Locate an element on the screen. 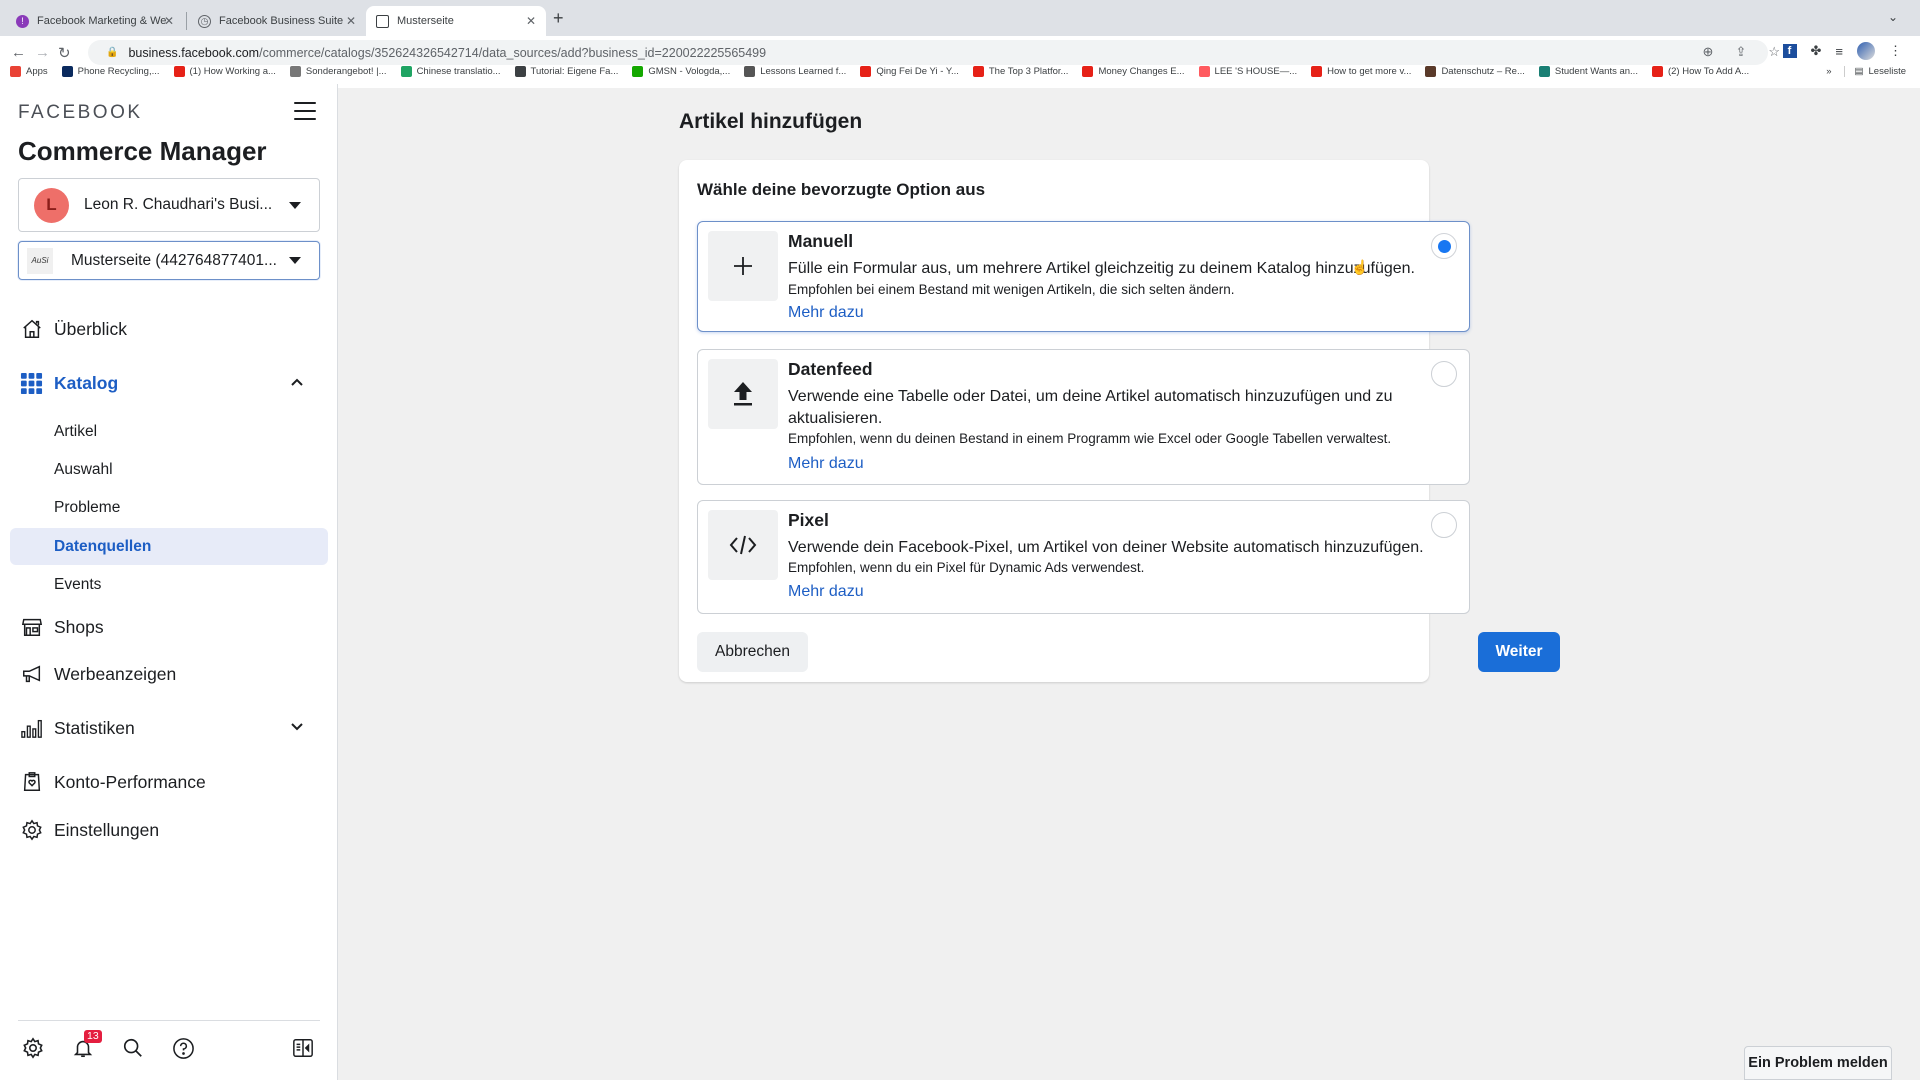 The height and width of the screenshot is (1080, 1920). sidebar-item-probleme: Probleme is located at coordinates (169, 507).